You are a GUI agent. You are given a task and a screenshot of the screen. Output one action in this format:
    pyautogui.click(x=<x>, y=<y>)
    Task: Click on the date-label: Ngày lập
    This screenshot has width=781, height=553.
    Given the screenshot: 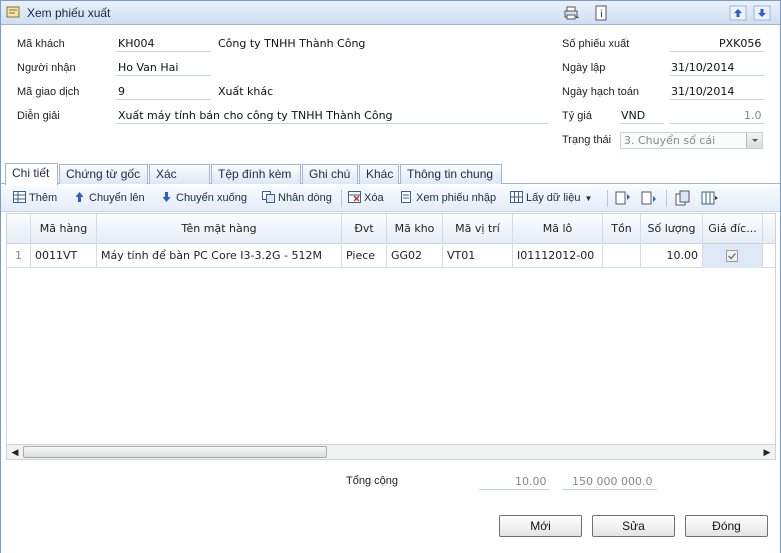 What is the action you would take?
    pyautogui.click(x=584, y=68)
    